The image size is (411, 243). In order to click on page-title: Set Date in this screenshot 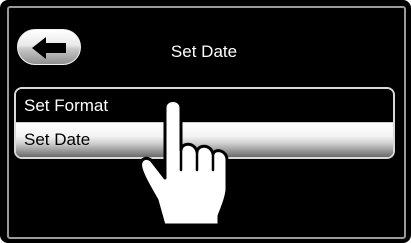, I will do `click(204, 51)`.